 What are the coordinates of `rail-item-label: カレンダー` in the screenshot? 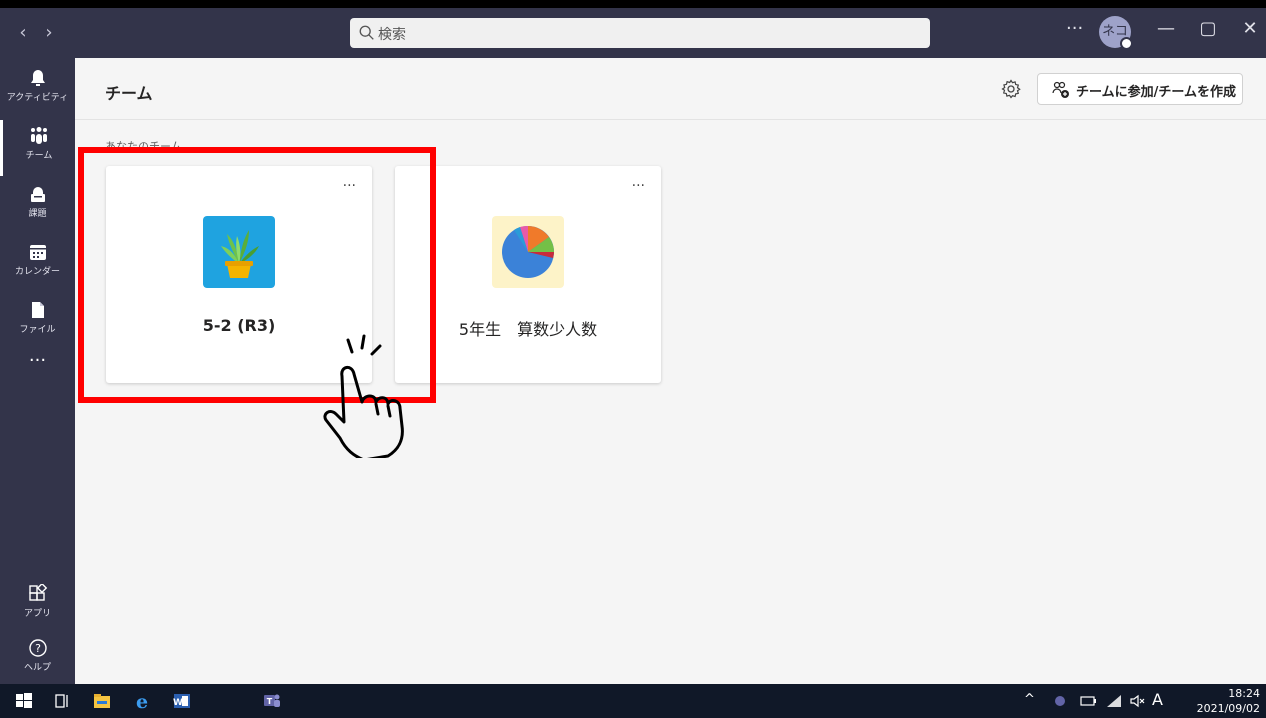 It's located at (37, 272).